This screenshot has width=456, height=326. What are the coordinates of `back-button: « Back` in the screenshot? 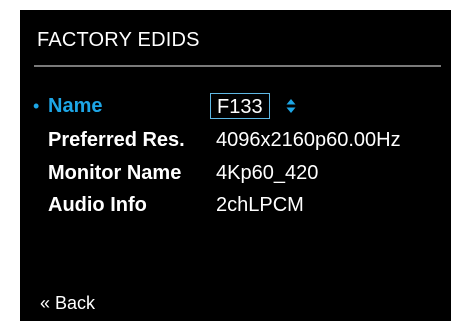 It's located at (67, 303).